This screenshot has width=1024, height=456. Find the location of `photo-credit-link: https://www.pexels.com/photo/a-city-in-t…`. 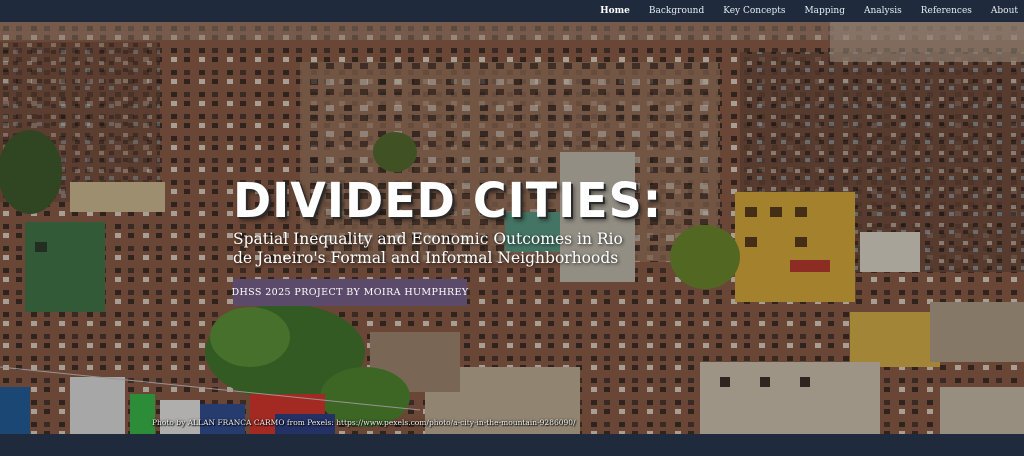

photo-credit-link: https://www.pexels.com/photo/a-city-in-t… is located at coordinates (455, 422).